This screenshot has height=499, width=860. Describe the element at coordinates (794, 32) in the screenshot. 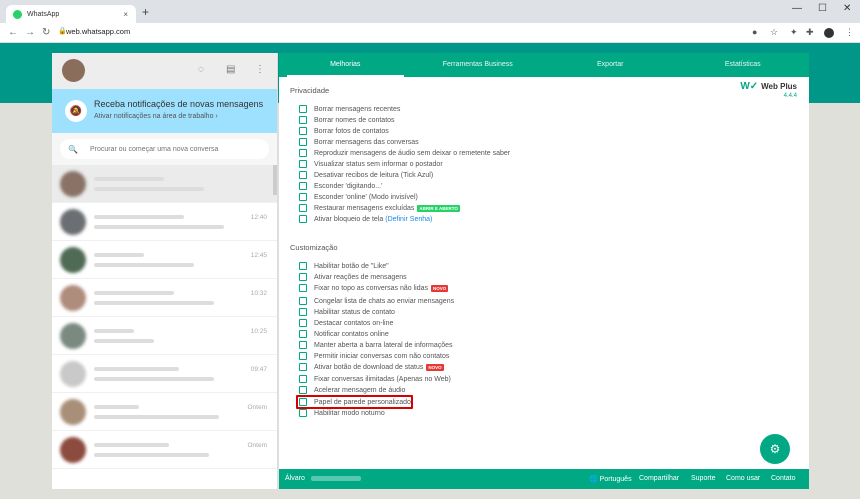

I see `puzzle-icon: ✦` at that location.